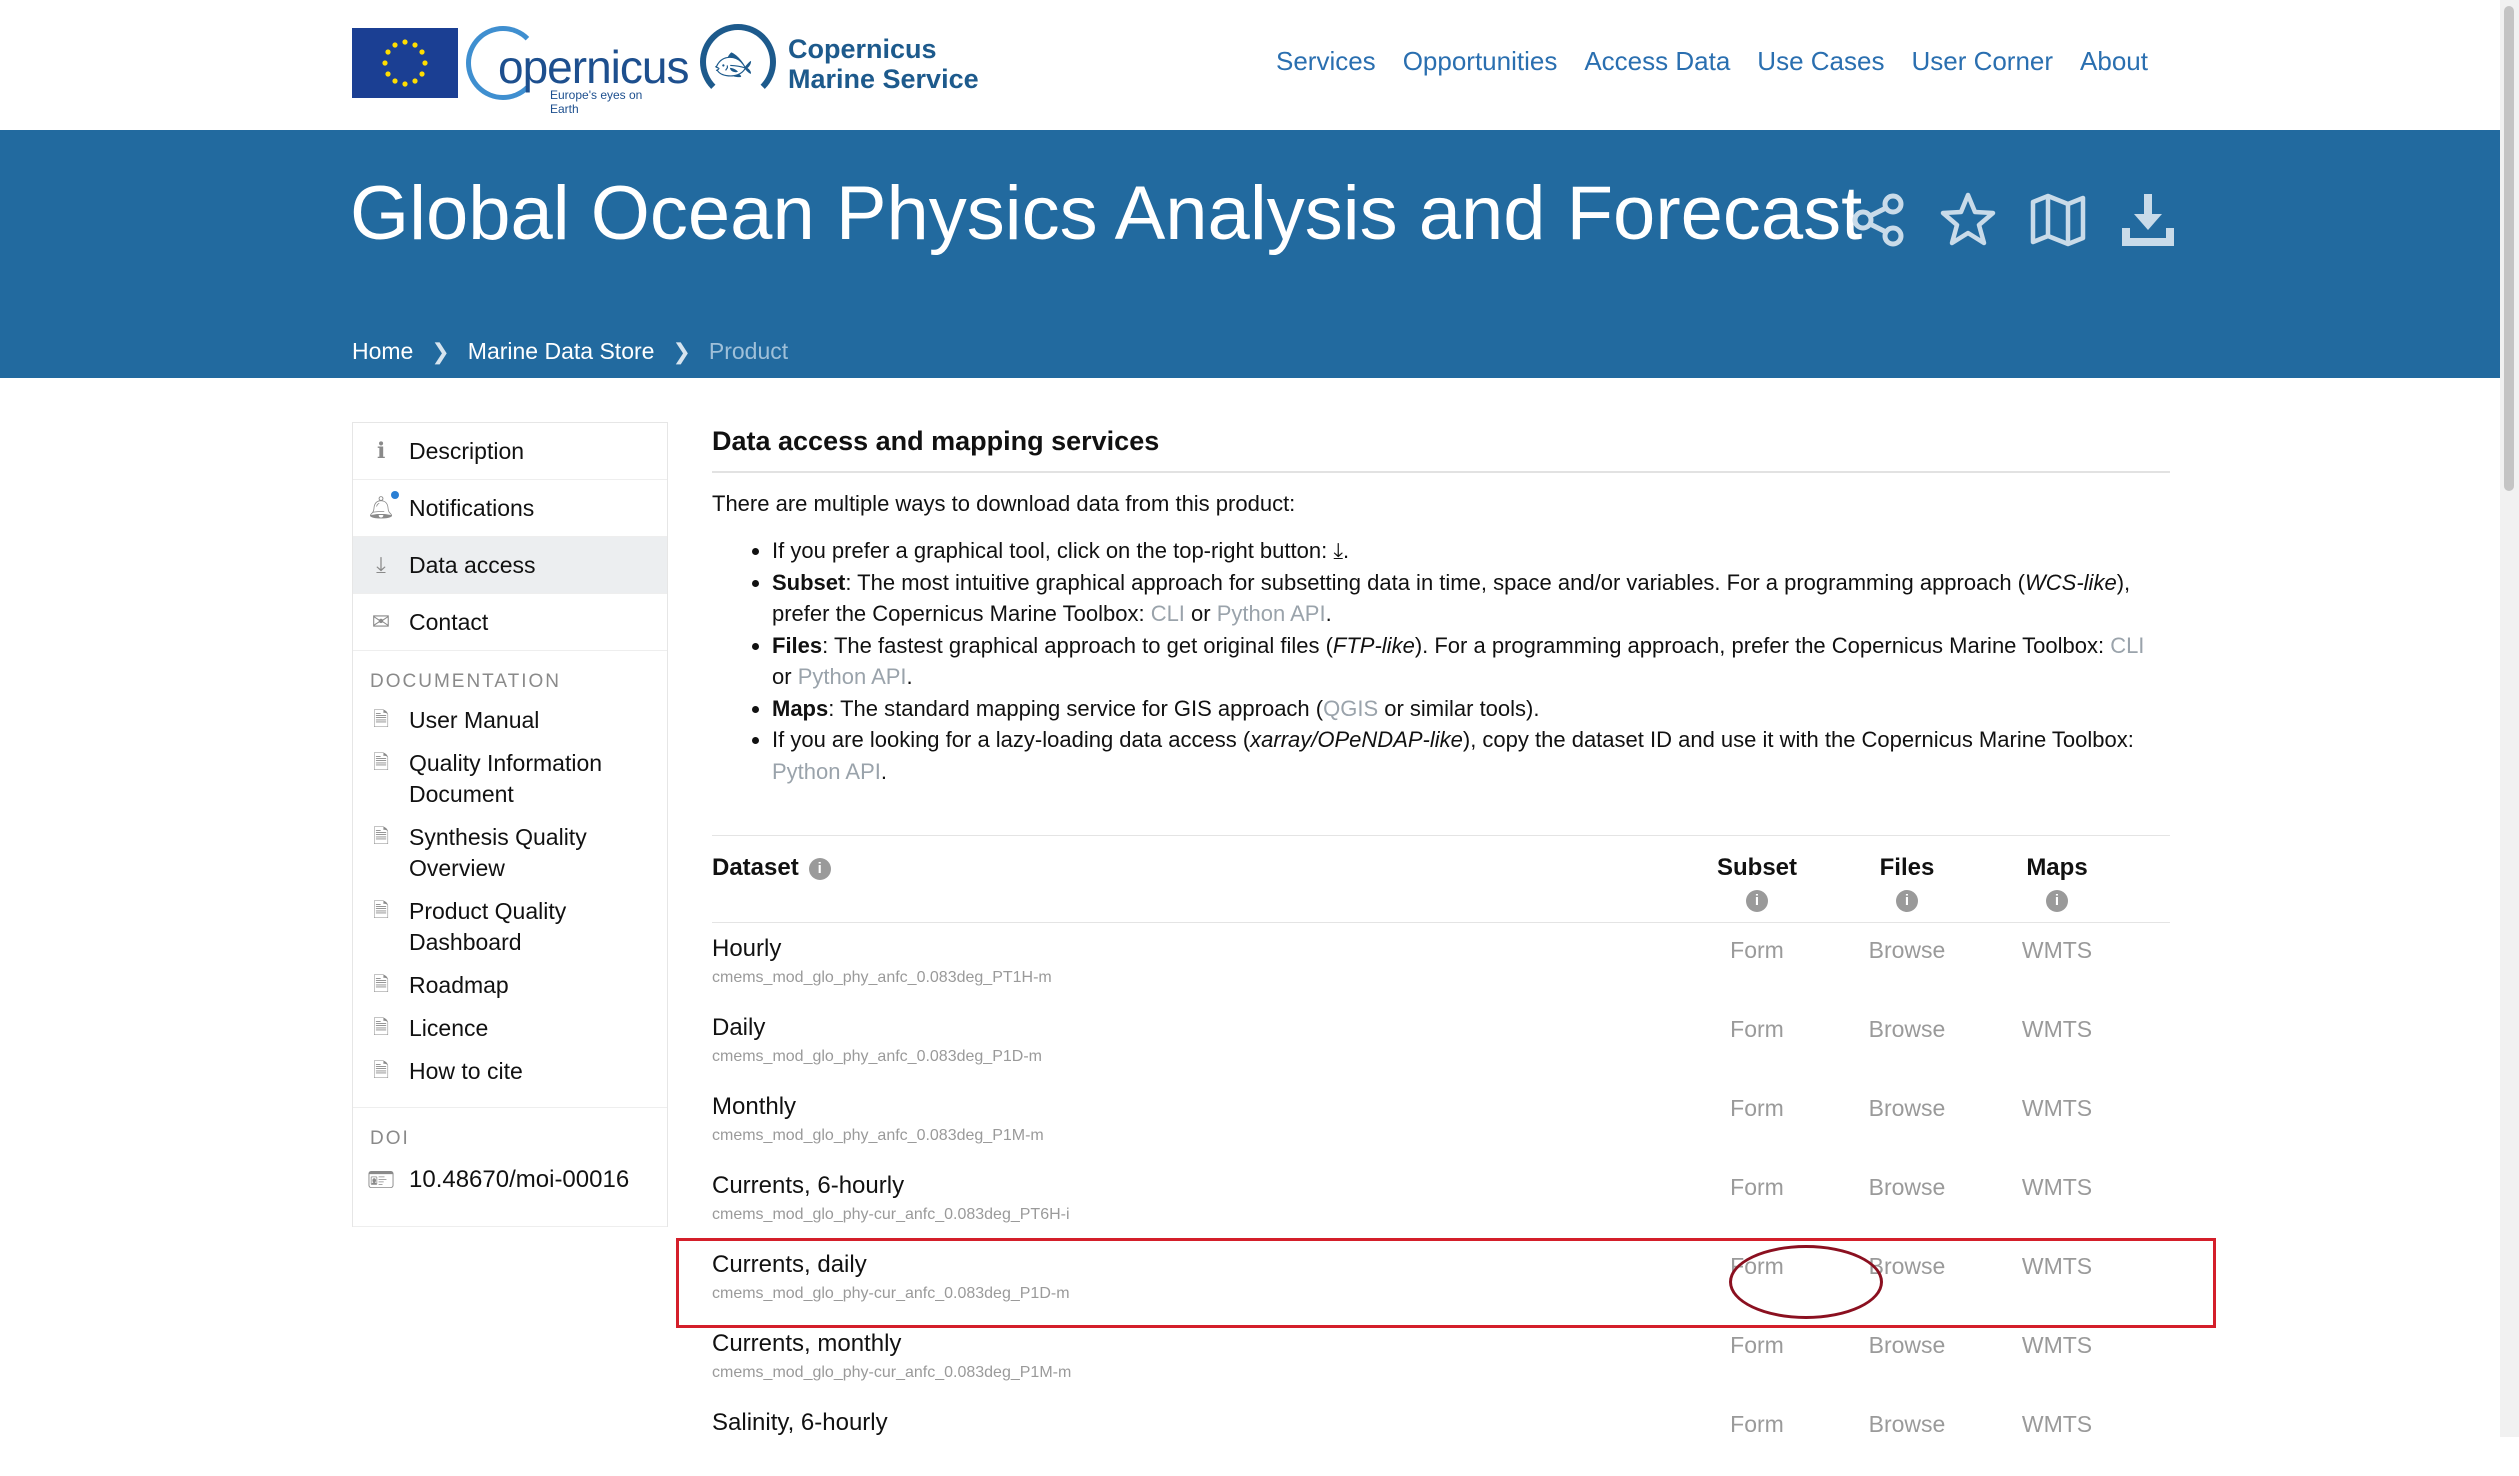 The height and width of the screenshot is (1476, 2519). I want to click on qgis-link: QGIS, so click(1350, 708).